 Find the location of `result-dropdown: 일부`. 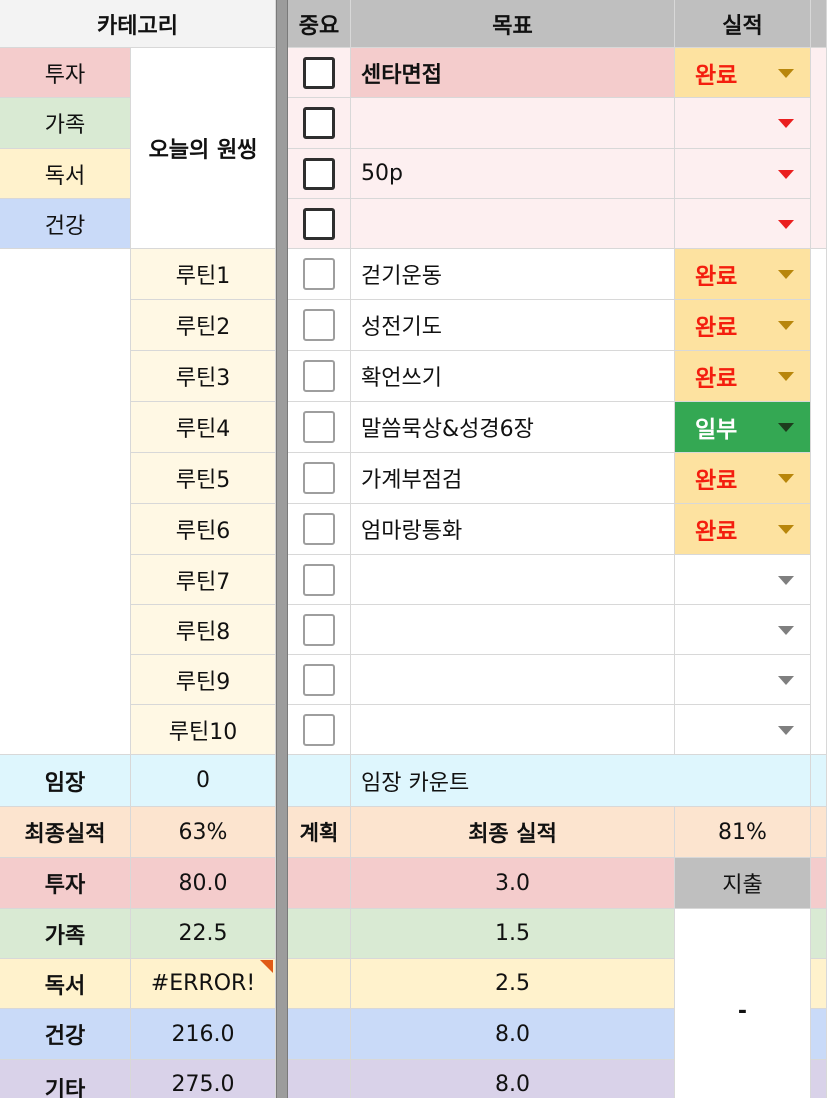

result-dropdown: 일부 is located at coordinates (743, 427).